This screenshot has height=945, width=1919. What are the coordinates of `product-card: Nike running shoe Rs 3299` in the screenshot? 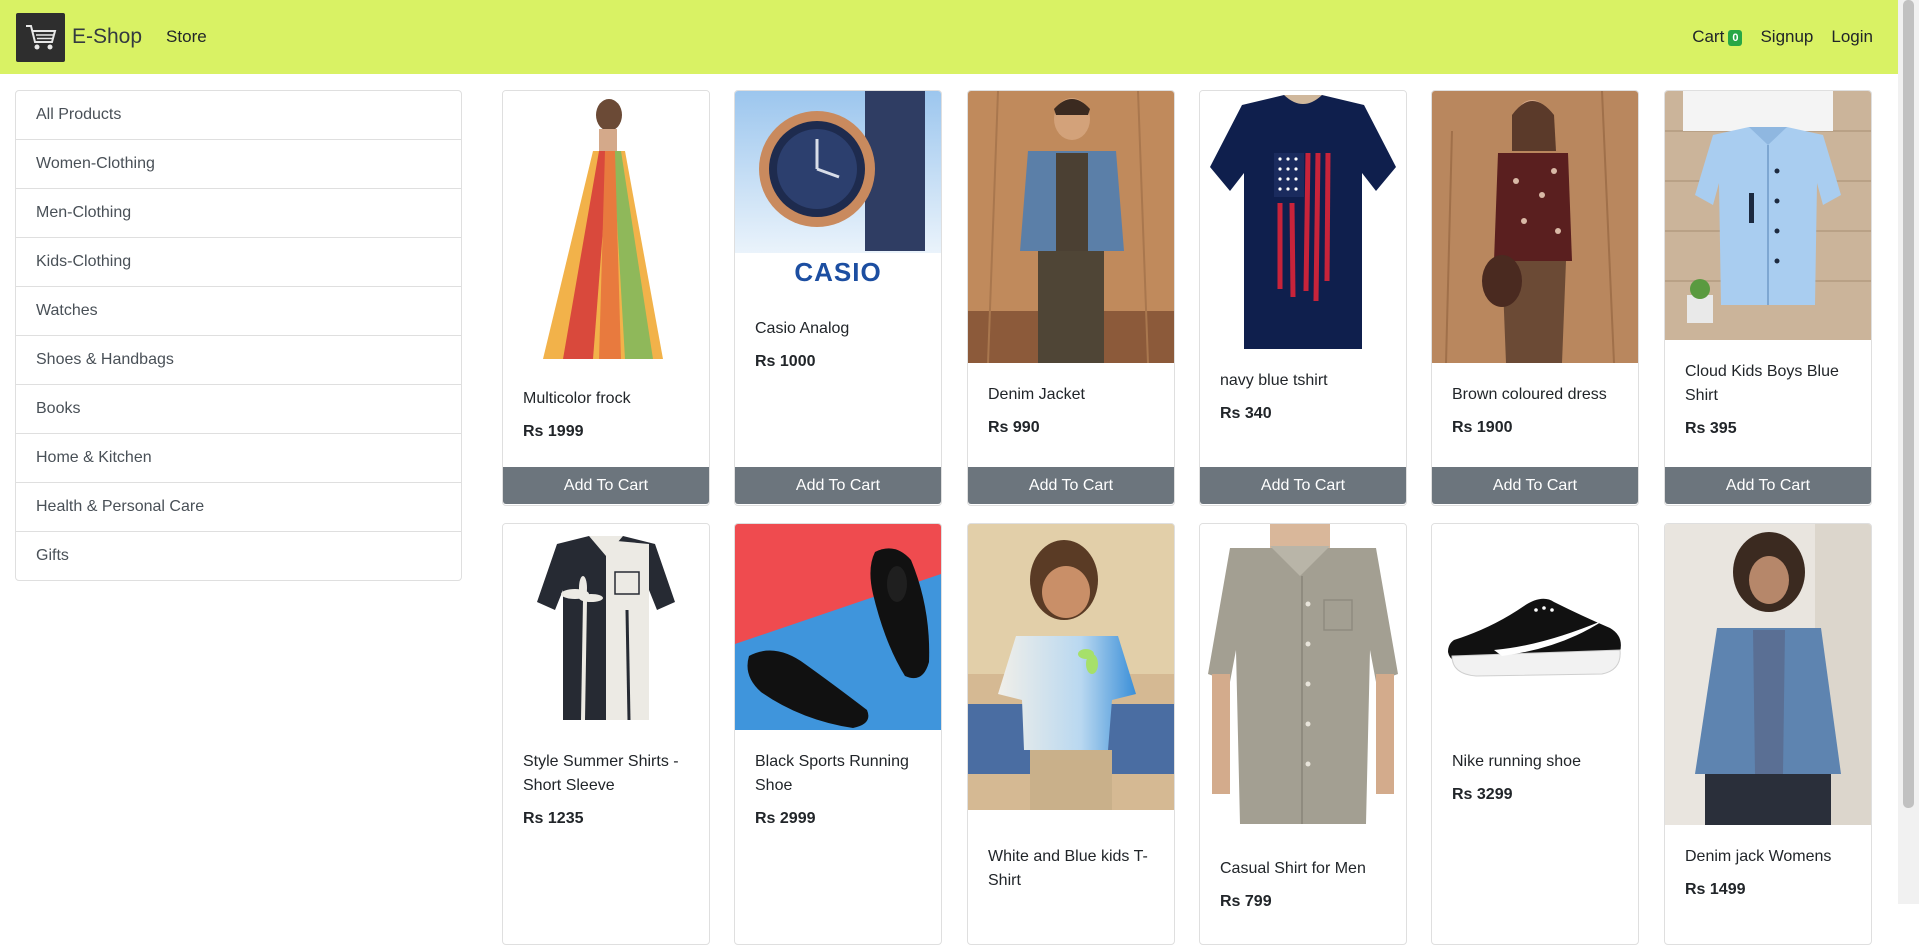 It's located at (1535, 734).